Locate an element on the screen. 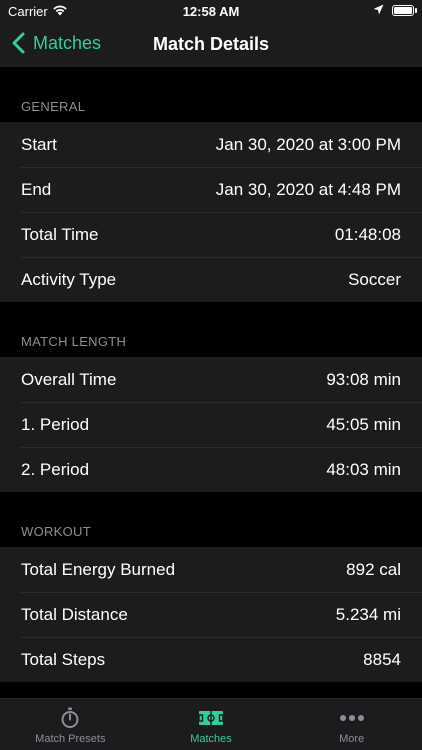 This screenshot has width=422, height=750. row-start: Start Jan 30, 2020 at 3:00 PM is located at coordinates (211, 144).